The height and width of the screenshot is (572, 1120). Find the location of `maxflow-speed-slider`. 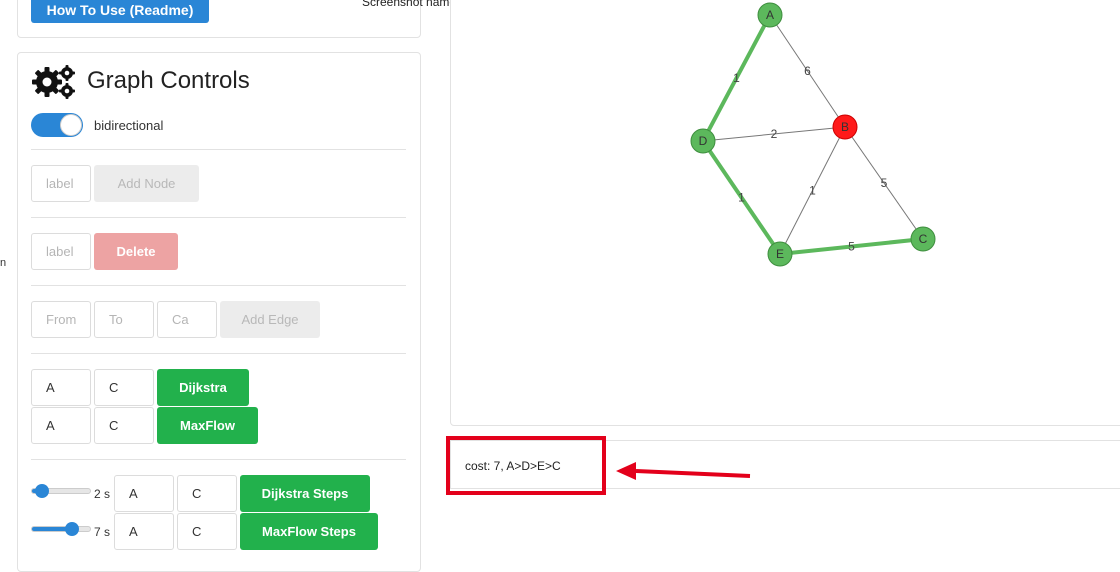

maxflow-speed-slider is located at coordinates (61, 529).